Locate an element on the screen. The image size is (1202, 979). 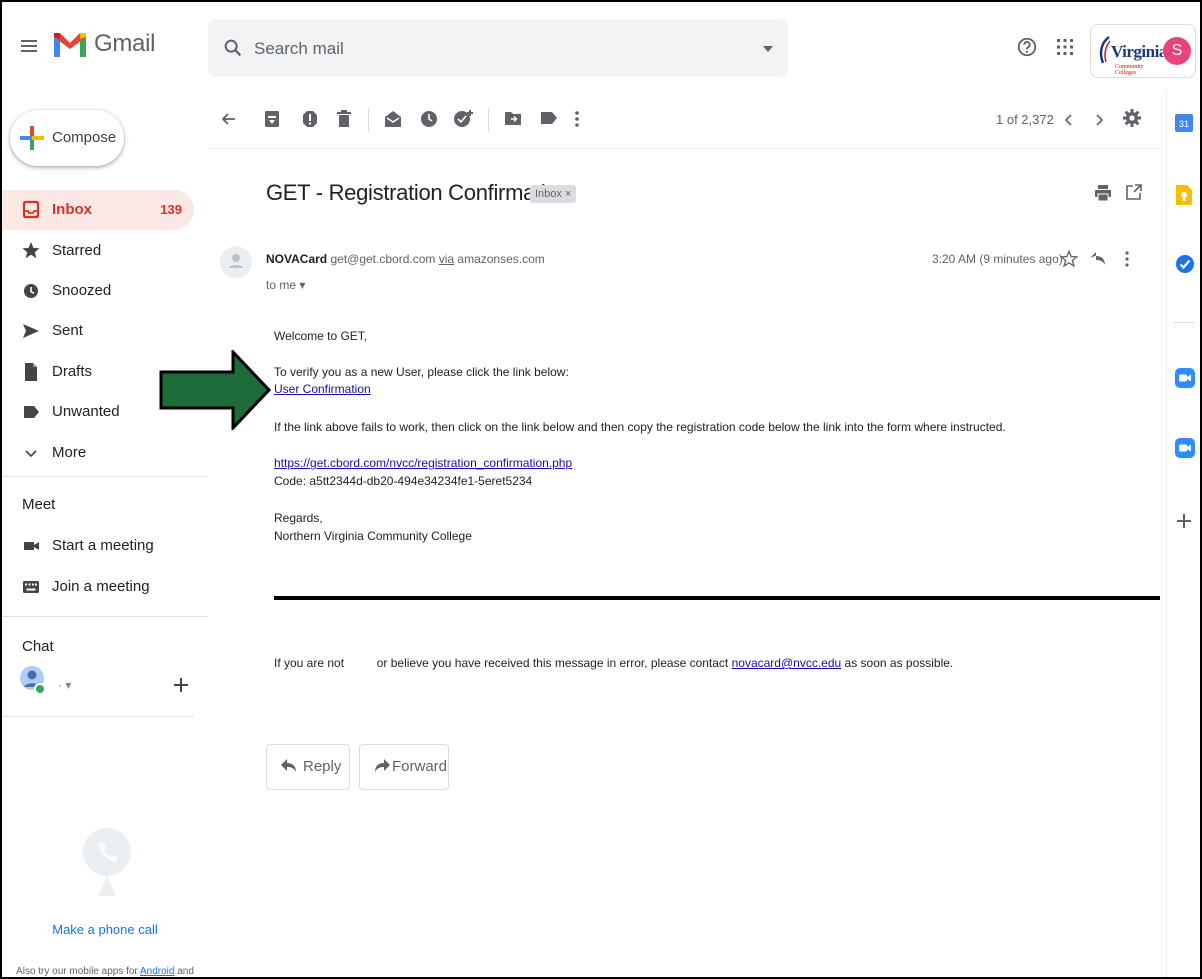
top-header: Gmail Virginia's Community Colleges S is located at coordinates (601, 46).